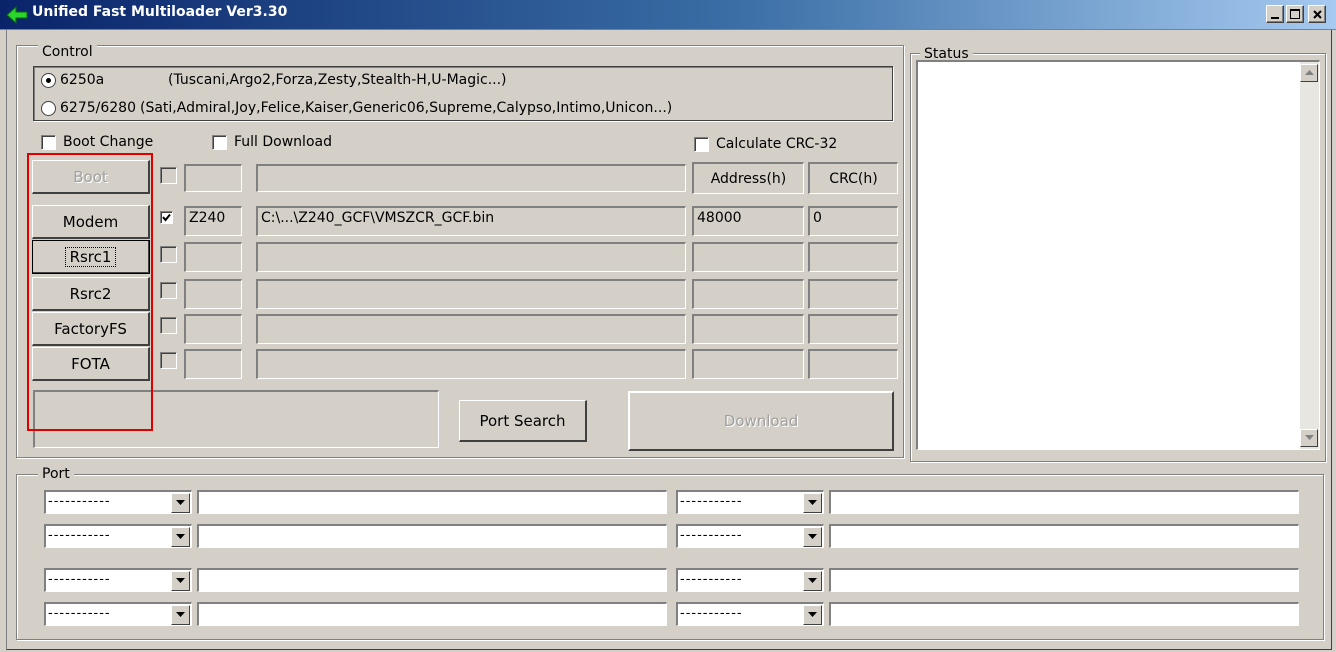  Describe the element at coordinates (160, 12) in the screenshot. I see `window-title: Unified Fast Multiloader Ver3.30` at that location.